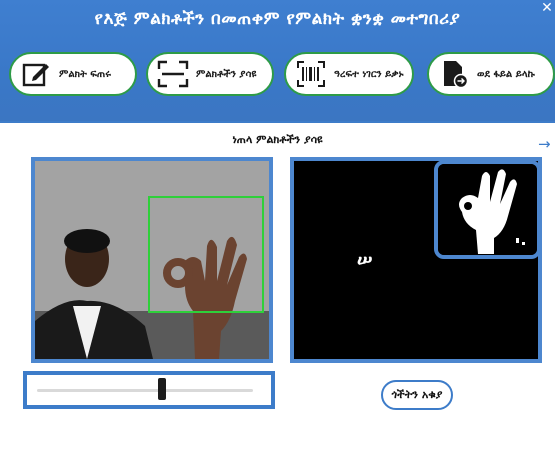  What do you see at coordinates (277, 19) in the screenshot?
I see `app-title: የእጅ ምልክቶችን በመጠቀም የምልክት ቋንቋ መተግበሪያ` at bounding box center [277, 19].